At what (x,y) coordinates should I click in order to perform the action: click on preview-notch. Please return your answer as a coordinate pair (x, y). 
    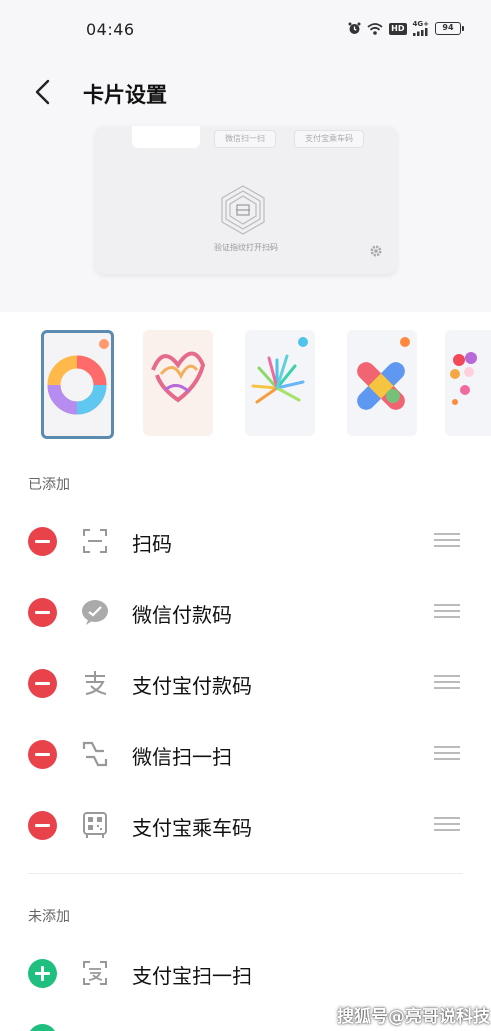
    Looking at the image, I should click on (166, 137).